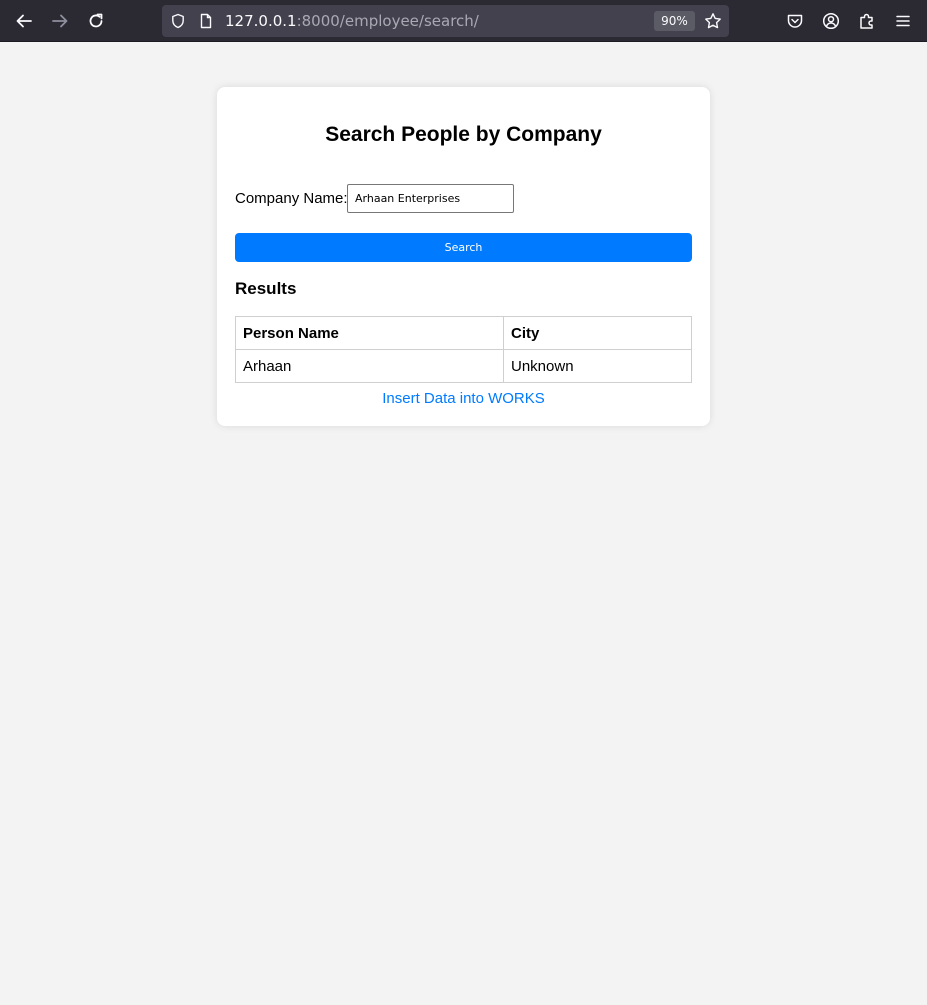 The width and height of the screenshot is (927, 1005). Describe the element at coordinates (463, 247) in the screenshot. I see `search-button: Search` at that location.